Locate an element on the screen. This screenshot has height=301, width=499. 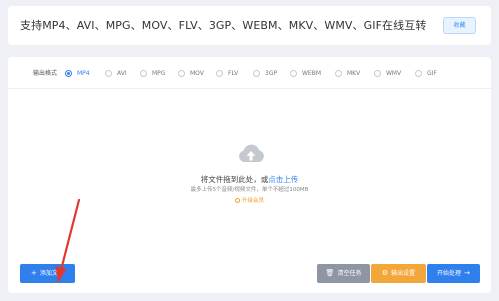
format-option-webm: WEBM is located at coordinates (305, 73).